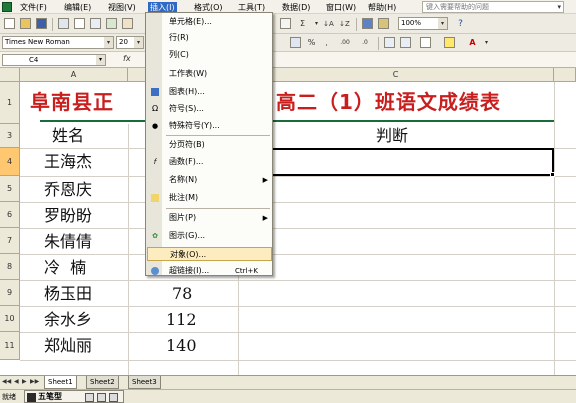  I want to click on ime-punct-icon, so click(101, 397).